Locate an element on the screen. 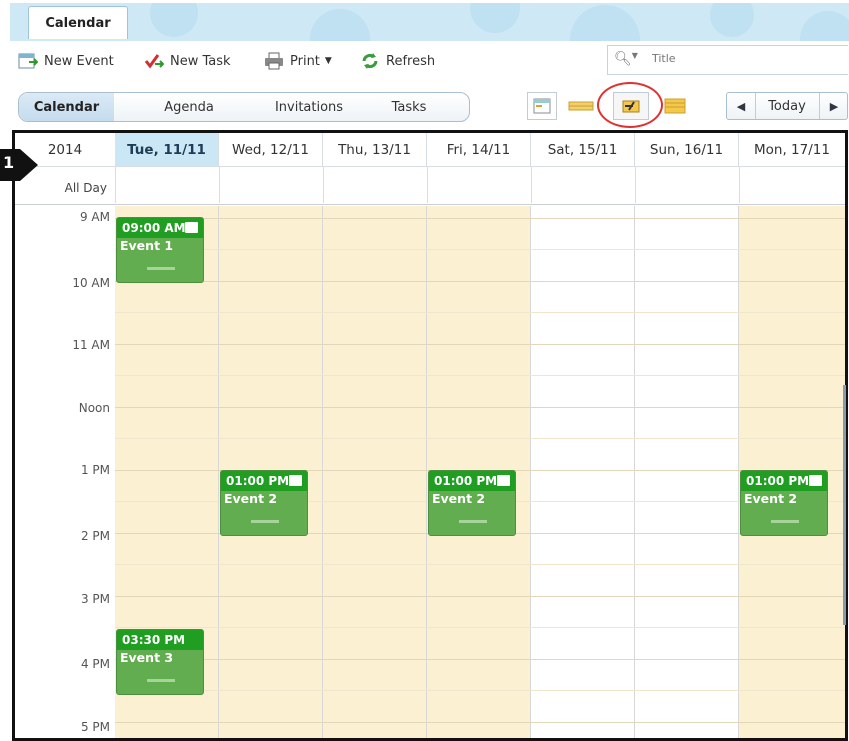 The height and width of the screenshot is (741, 849). search-icon: 🔍︎▼ is located at coordinates (626, 59).